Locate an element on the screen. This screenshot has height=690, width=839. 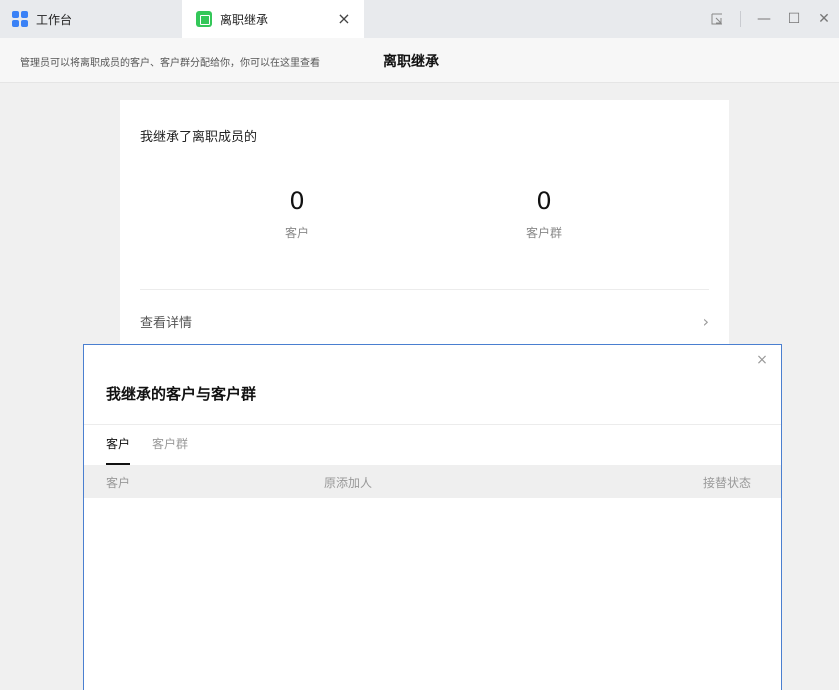
tab-customers: 客户 is located at coordinates (118, 450).